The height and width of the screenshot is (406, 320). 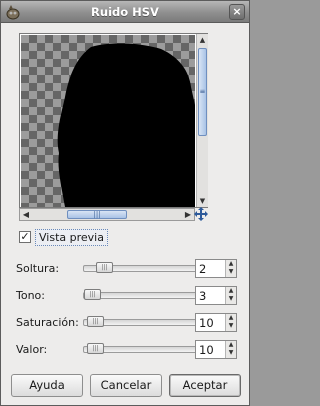 I want to click on param-label-soltura: Soltura:, so click(x=37, y=268).